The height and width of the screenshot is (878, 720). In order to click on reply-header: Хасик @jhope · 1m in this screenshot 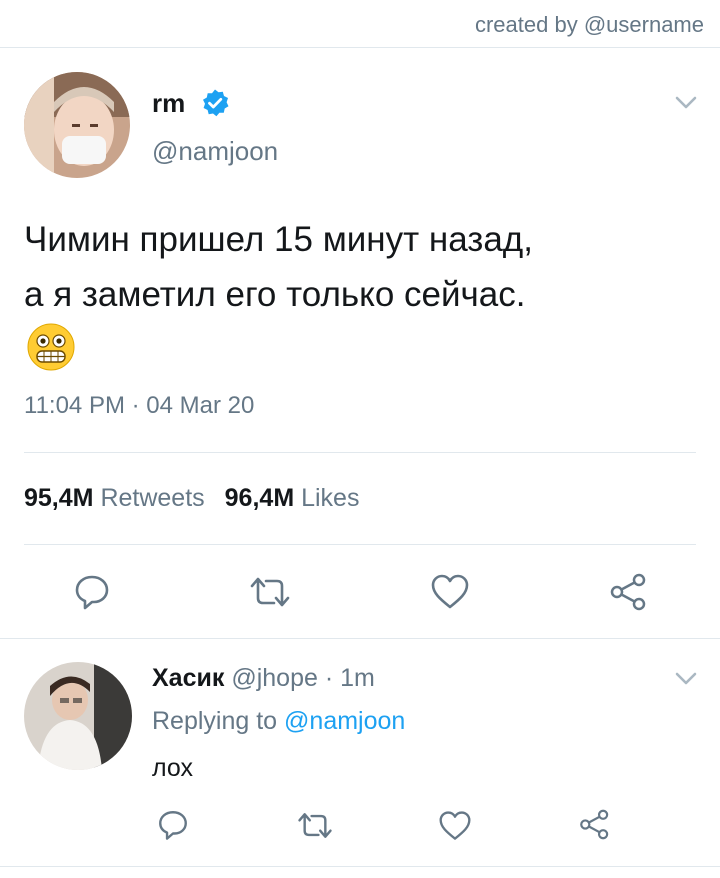, I will do `click(263, 678)`.